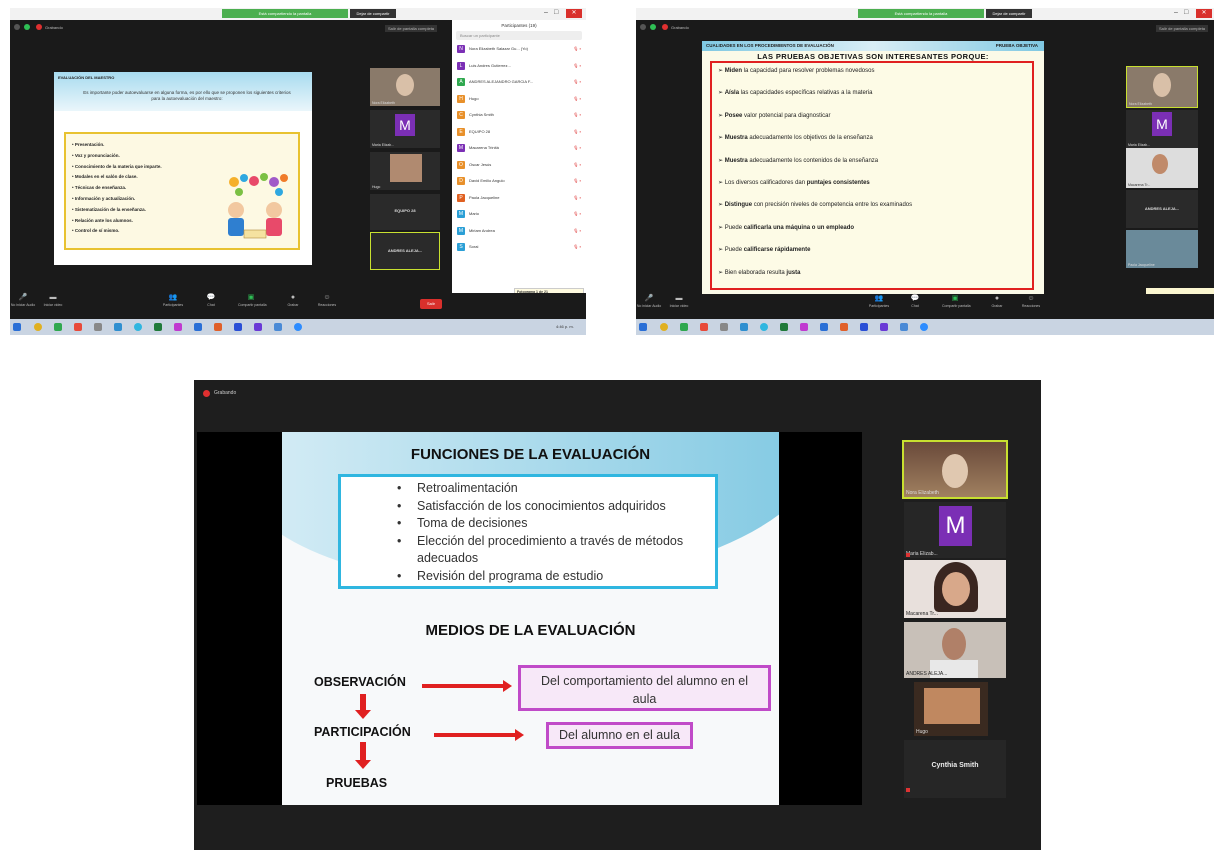  Describe the element at coordinates (520, 231) in the screenshot. I see `participant-row: M Miriam Andrea 🎙 ▪` at that location.